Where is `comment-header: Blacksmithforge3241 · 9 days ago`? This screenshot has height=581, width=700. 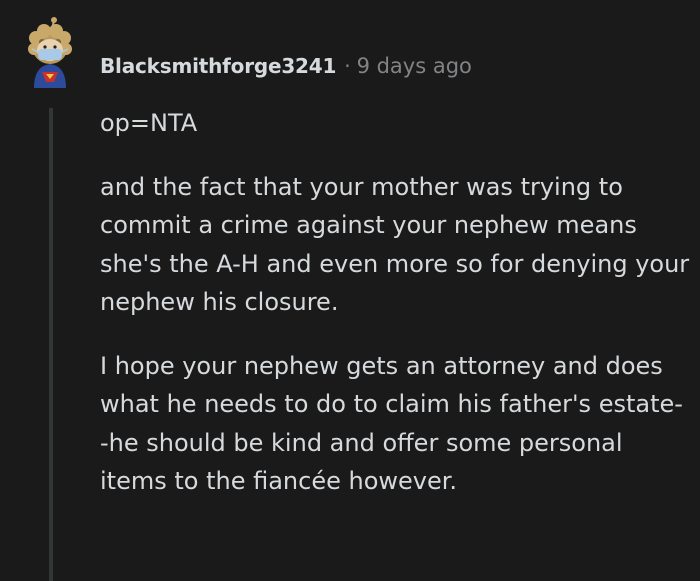
comment-header: Blacksmithforge3241 · 9 days ago is located at coordinates (286, 66).